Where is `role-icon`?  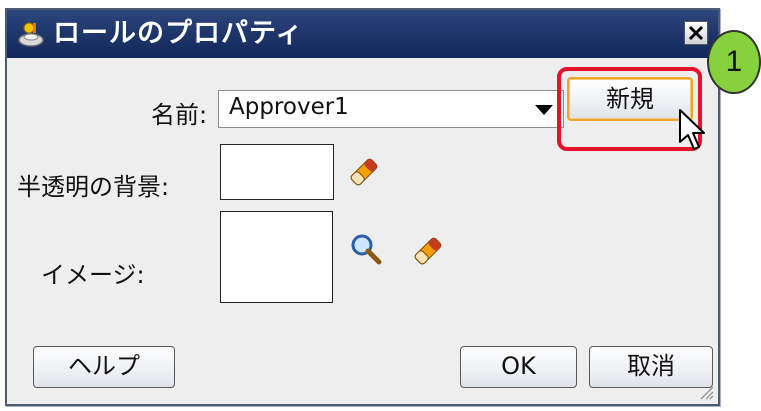 role-icon is located at coordinates (32, 34).